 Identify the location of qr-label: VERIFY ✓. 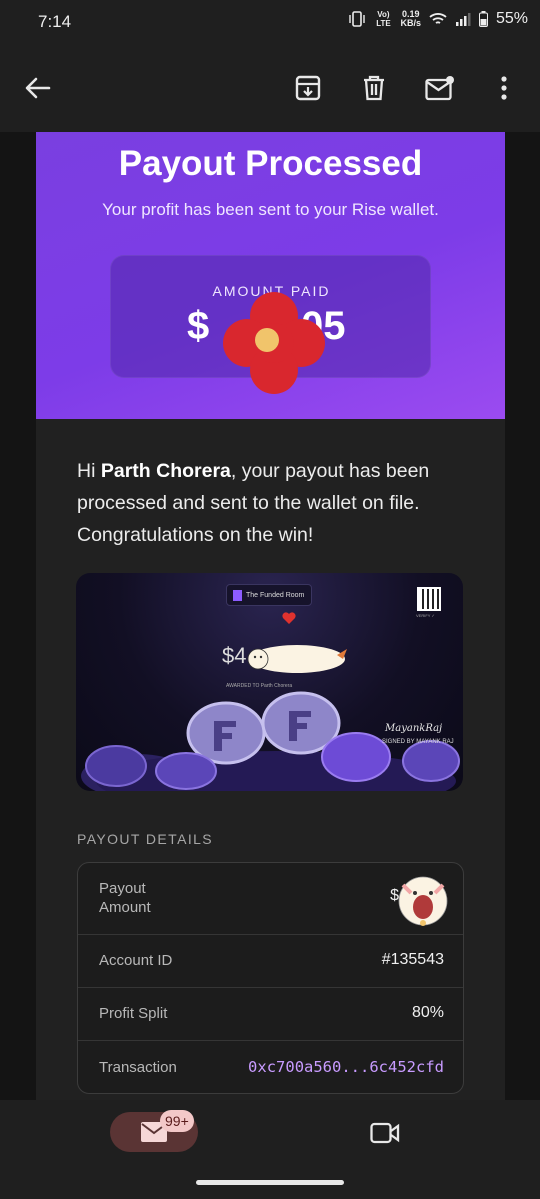
(425, 615).